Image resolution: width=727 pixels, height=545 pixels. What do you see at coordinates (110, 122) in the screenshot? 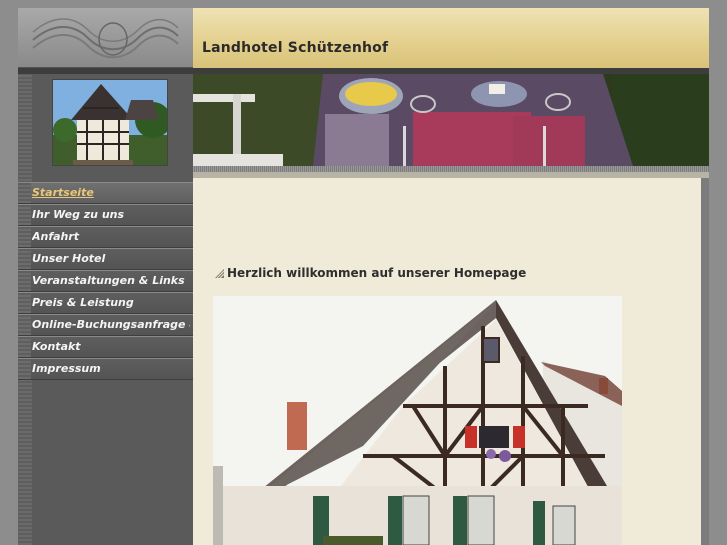
I see `hotel-thumbnail-image` at bounding box center [110, 122].